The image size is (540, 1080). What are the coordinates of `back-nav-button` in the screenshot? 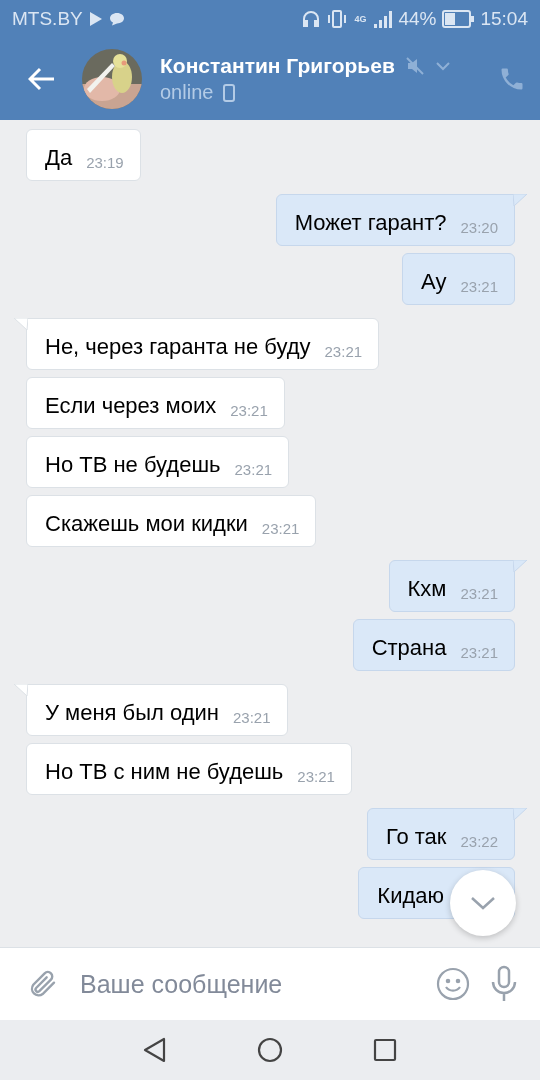 It's located at (155, 1050).